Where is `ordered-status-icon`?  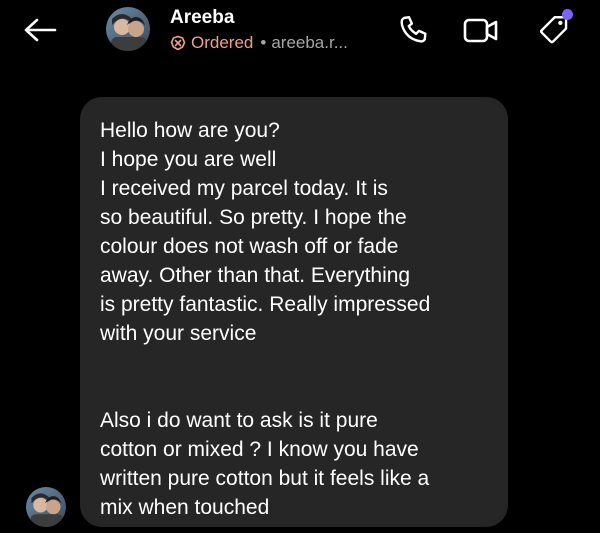 ordered-status-icon is located at coordinates (178, 43).